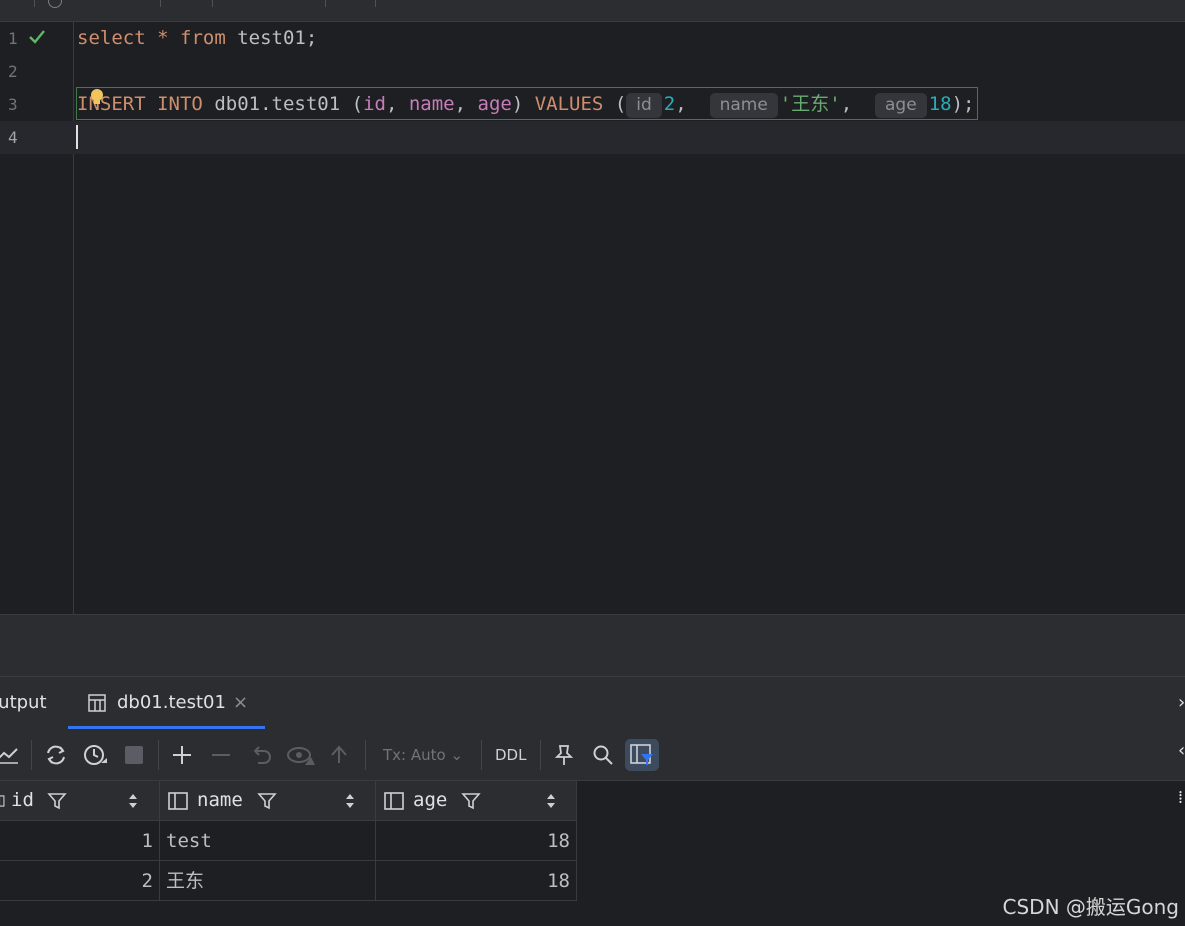 The width and height of the screenshot is (1185, 926). Describe the element at coordinates (592, 38) in the screenshot. I see `code-line-1: 1 select * from test01;` at that location.